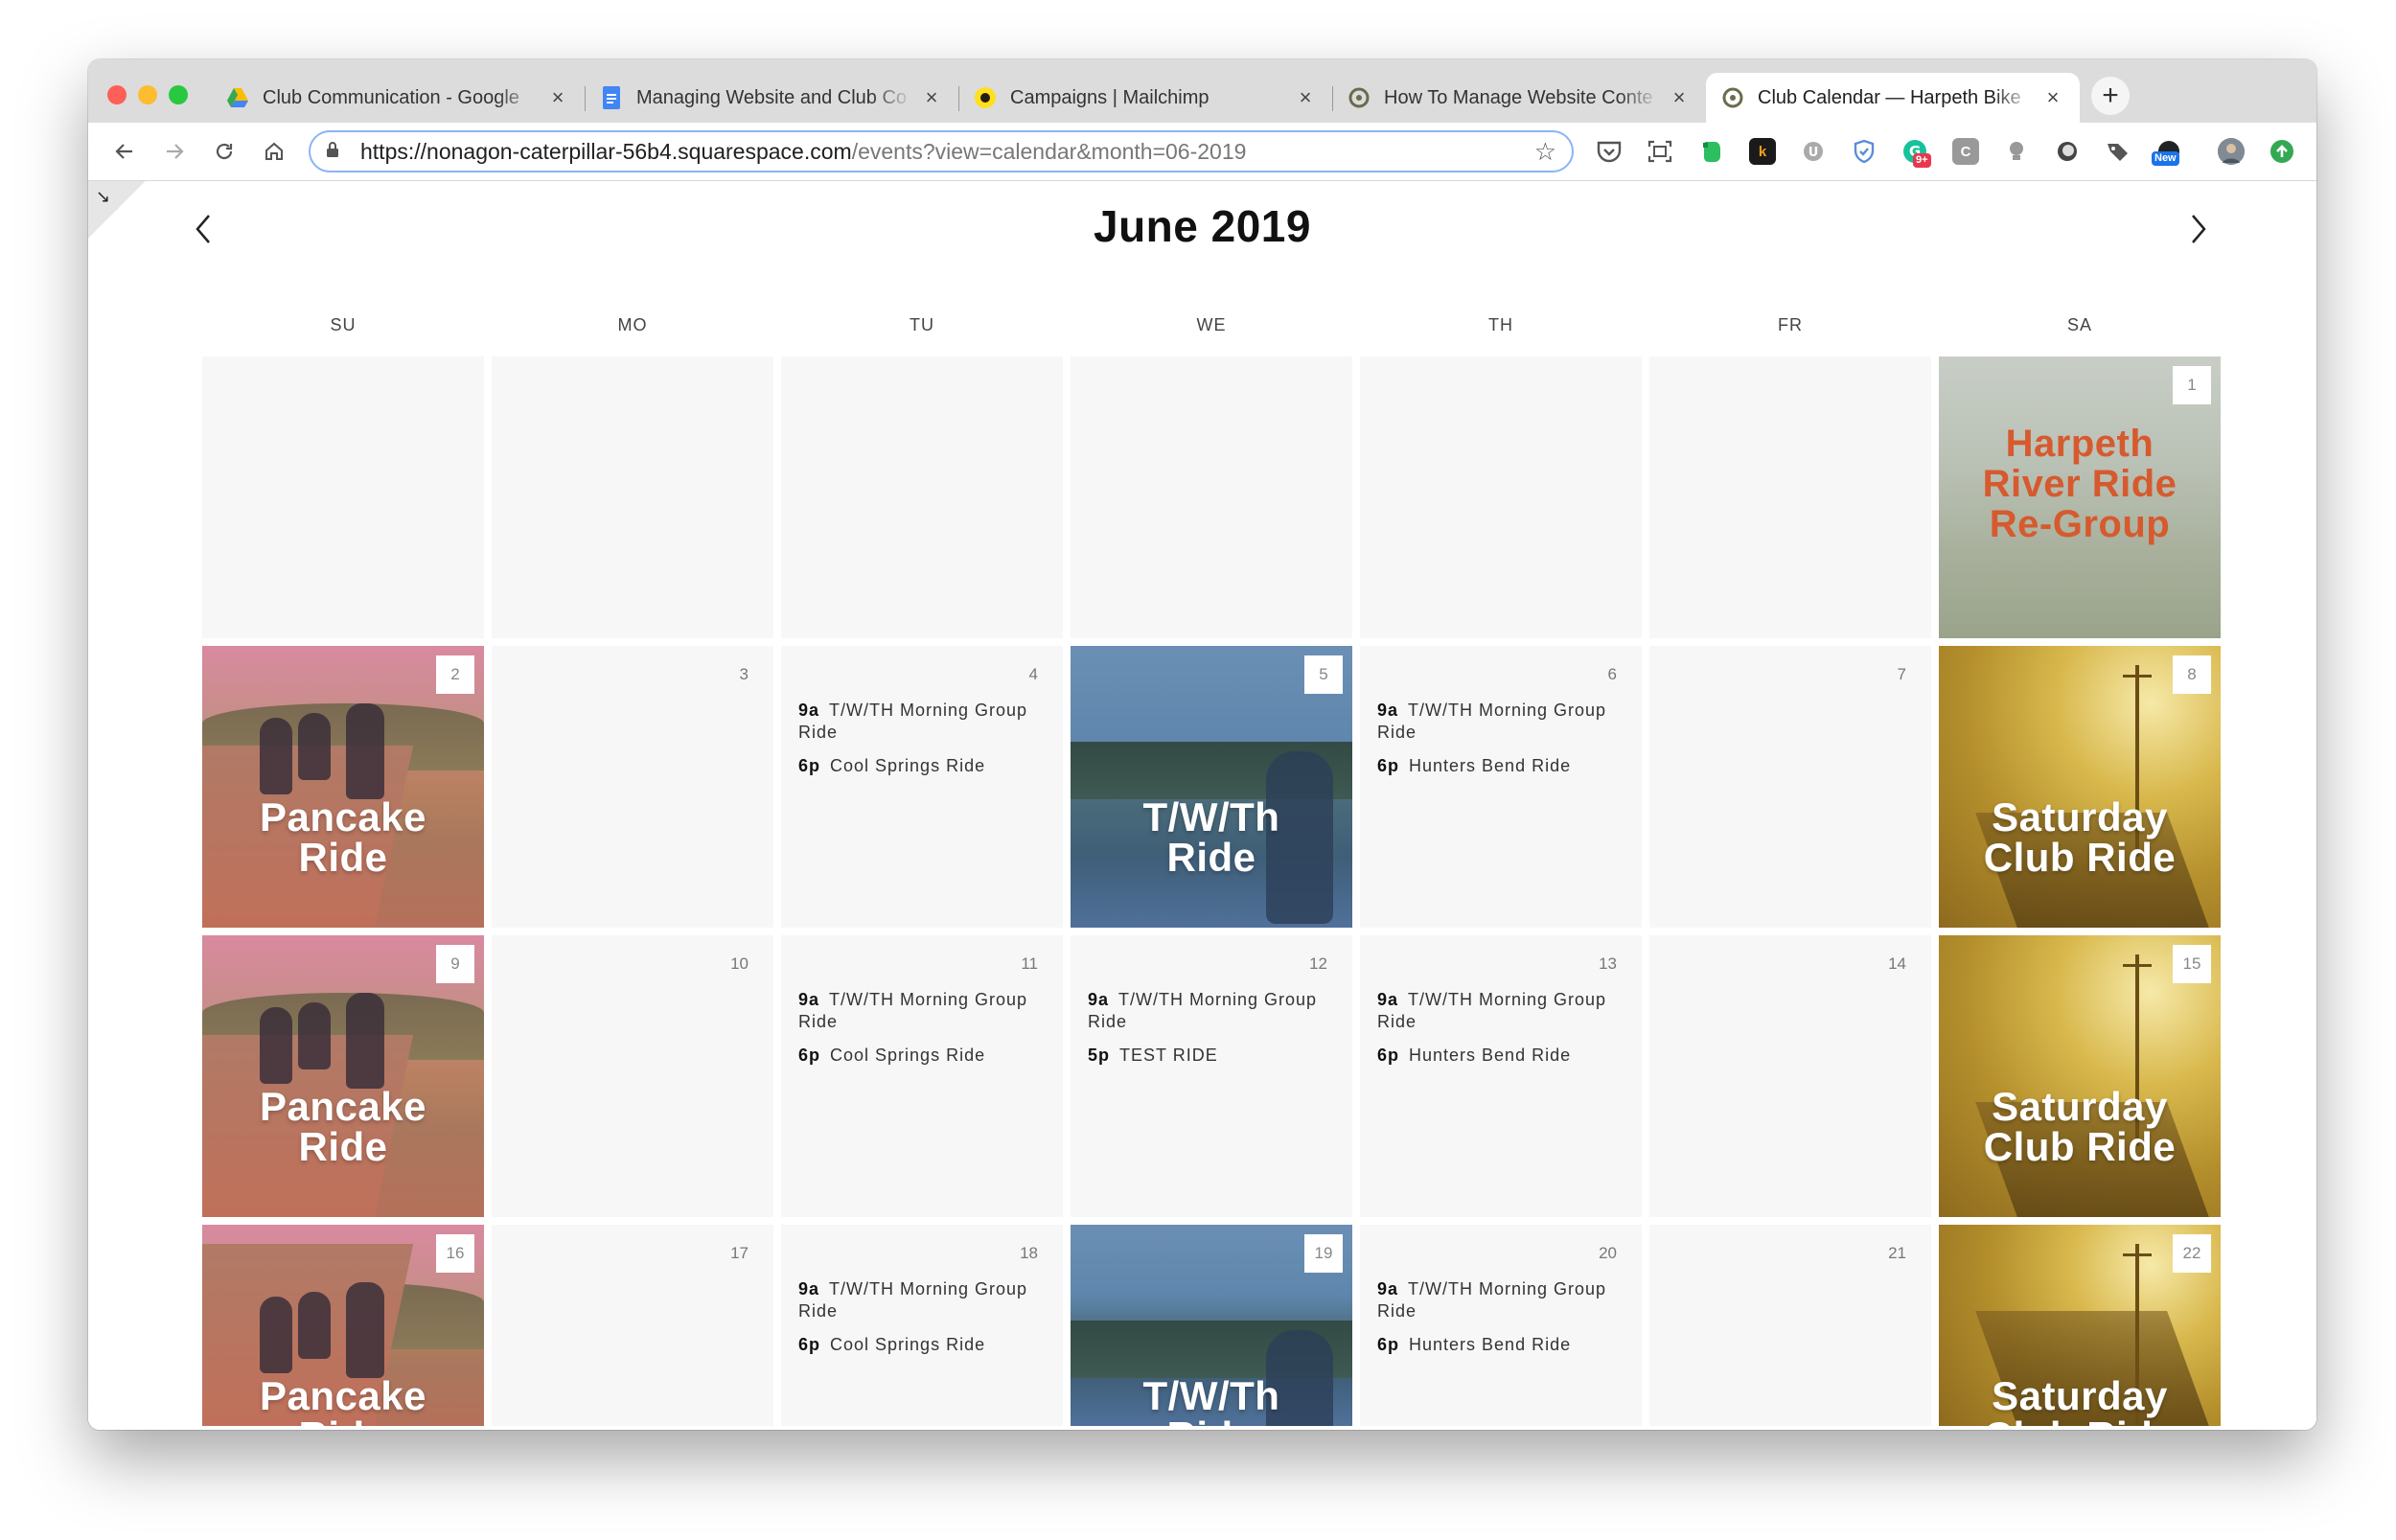 This screenshot has height=1540, width=2396. What do you see at coordinates (2080, 484) in the screenshot?
I see `event-image-title: Harpeth River Ride Re-Group` at bounding box center [2080, 484].